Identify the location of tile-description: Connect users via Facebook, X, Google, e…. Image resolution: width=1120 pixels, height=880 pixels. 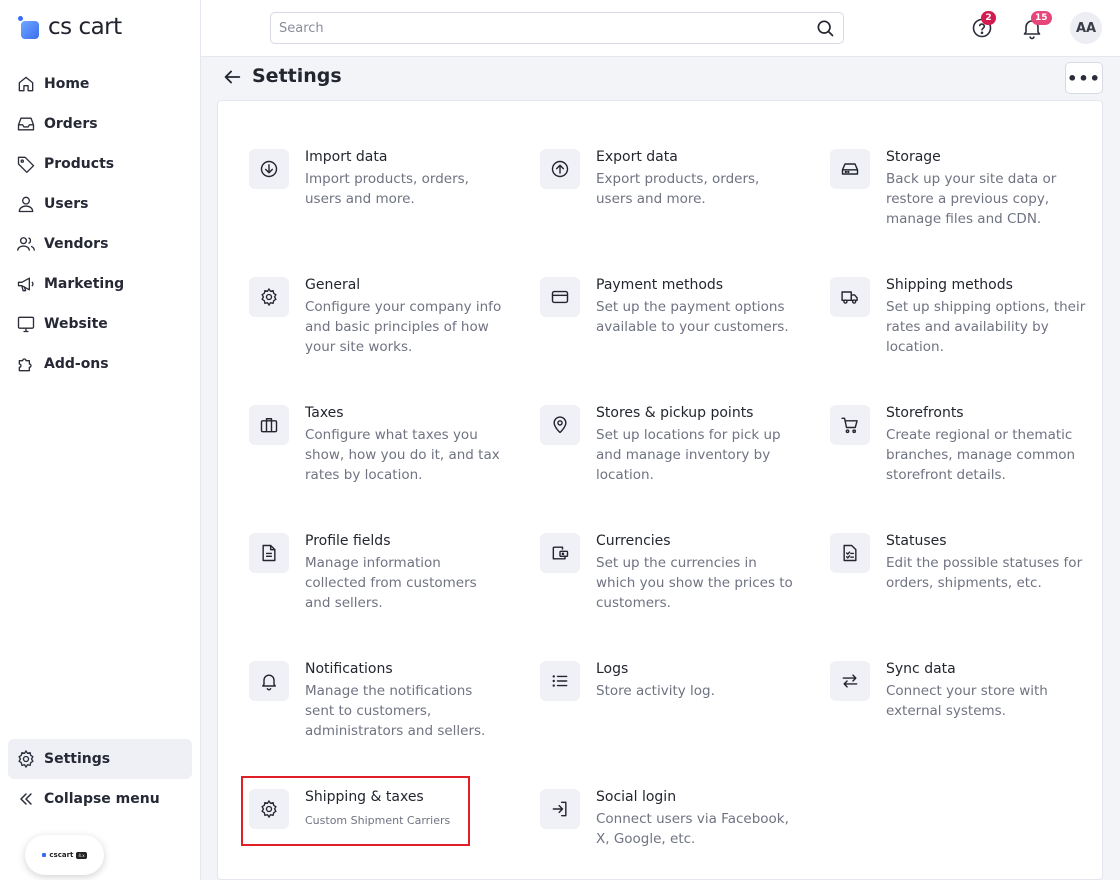
(692, 829).